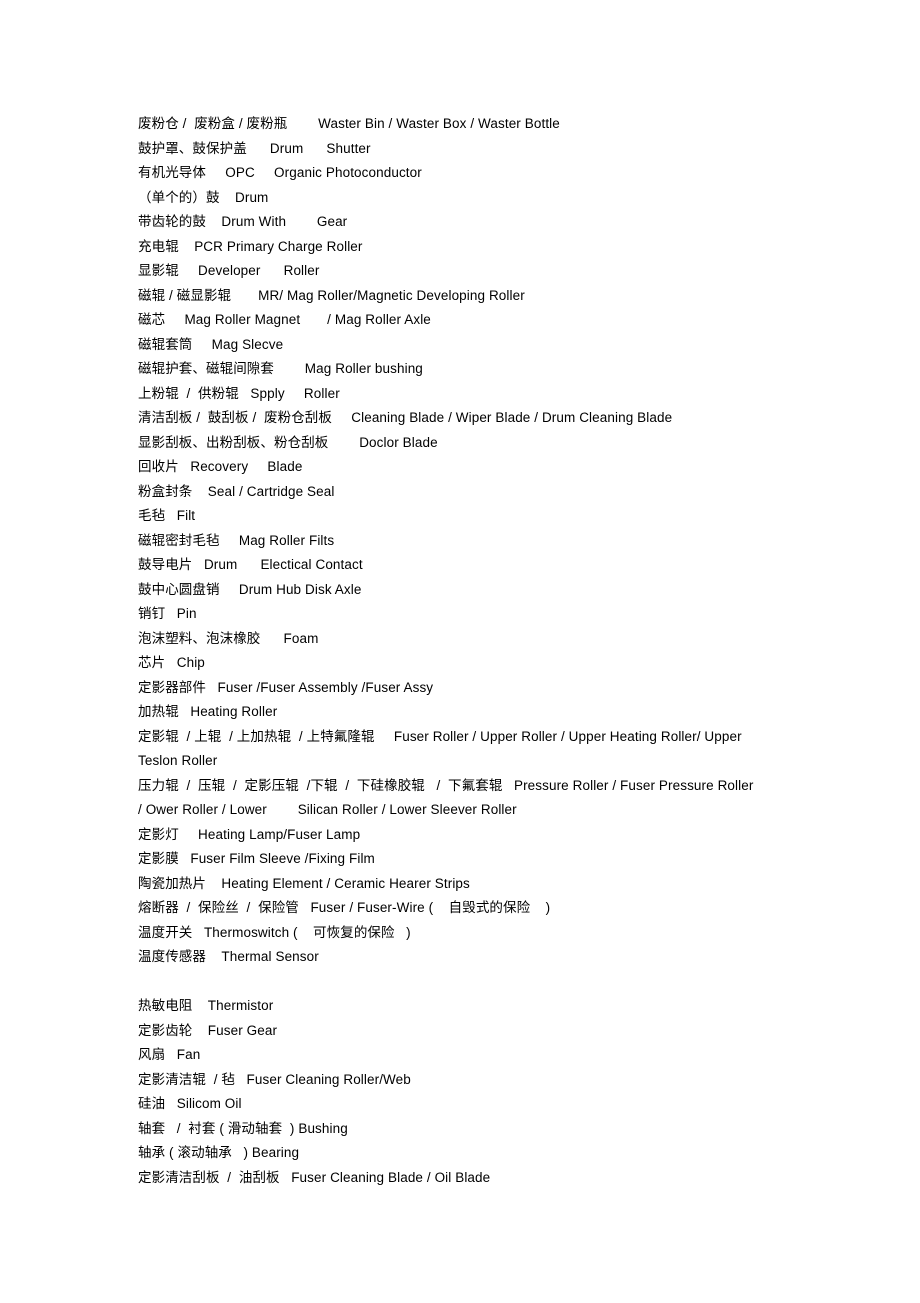 The image size is (920, 1303). I want to click on glossary-line: 温度传感器 Thermal Sensor, so click(228, 956).